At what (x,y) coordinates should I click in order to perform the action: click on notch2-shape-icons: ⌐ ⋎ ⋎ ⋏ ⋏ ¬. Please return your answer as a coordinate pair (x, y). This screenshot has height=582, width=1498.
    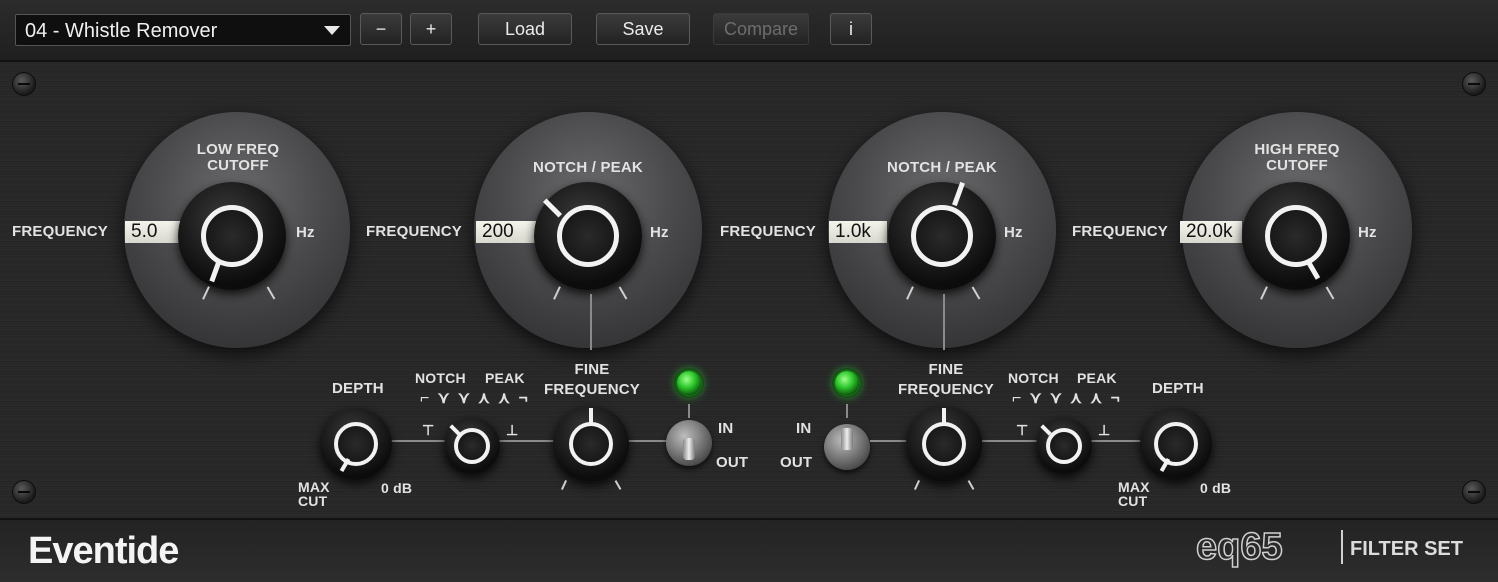
    Looking at the image, I should click on (1067, 398).